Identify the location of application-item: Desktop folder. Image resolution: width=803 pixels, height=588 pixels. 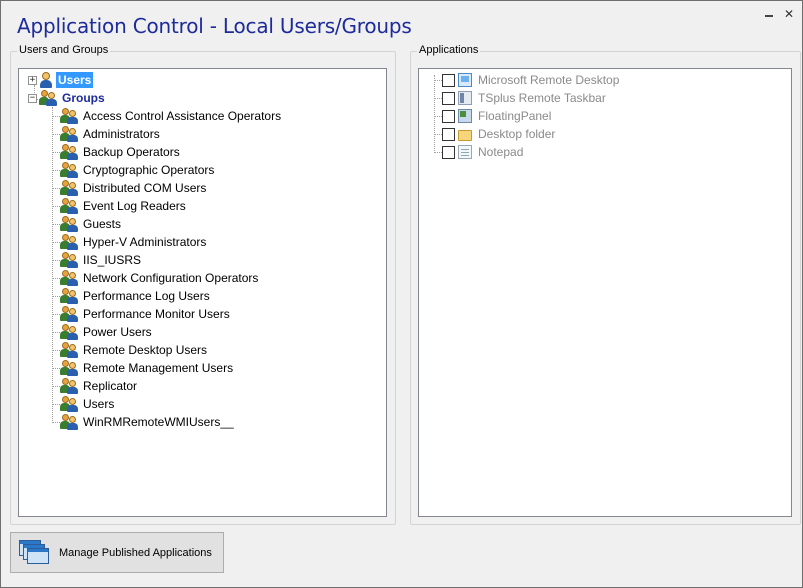
(499, 134).